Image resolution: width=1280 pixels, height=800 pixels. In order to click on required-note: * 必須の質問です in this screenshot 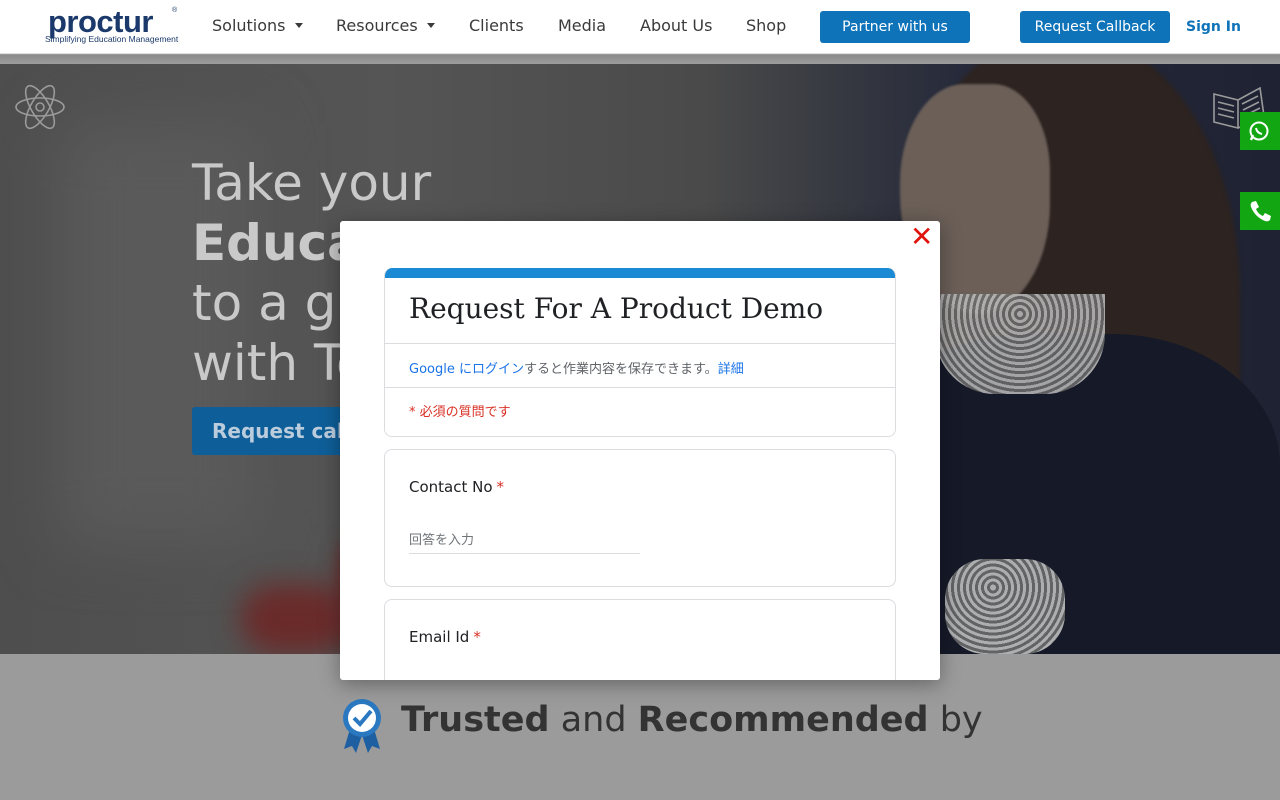, I will do `click(460, 412)`.